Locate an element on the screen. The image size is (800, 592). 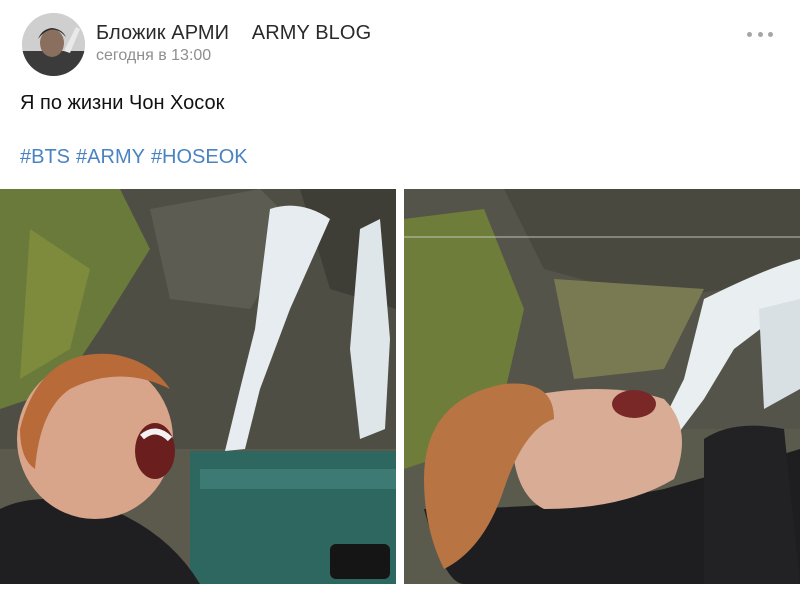
more-options-icon is located at coordinates (760, 34).